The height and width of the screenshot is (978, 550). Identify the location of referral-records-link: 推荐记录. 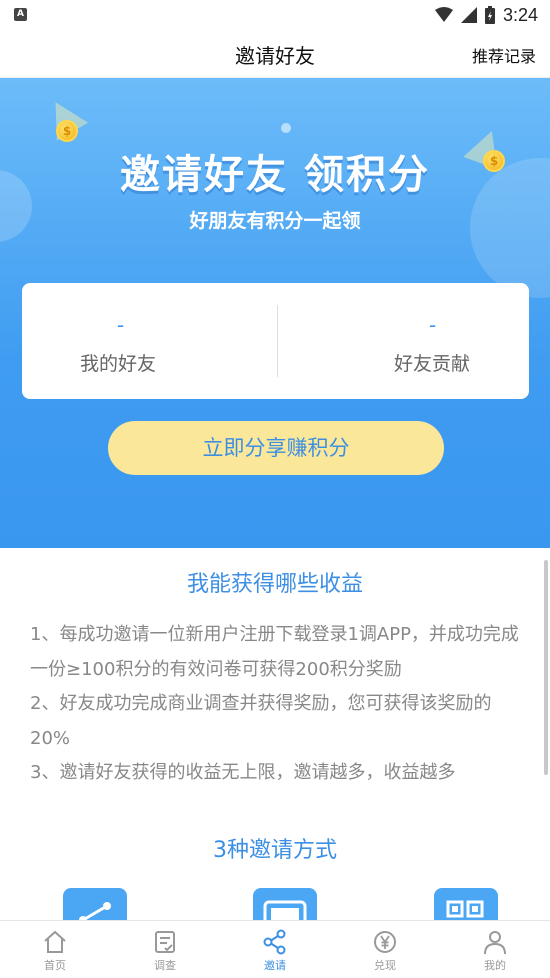
(504, 55).